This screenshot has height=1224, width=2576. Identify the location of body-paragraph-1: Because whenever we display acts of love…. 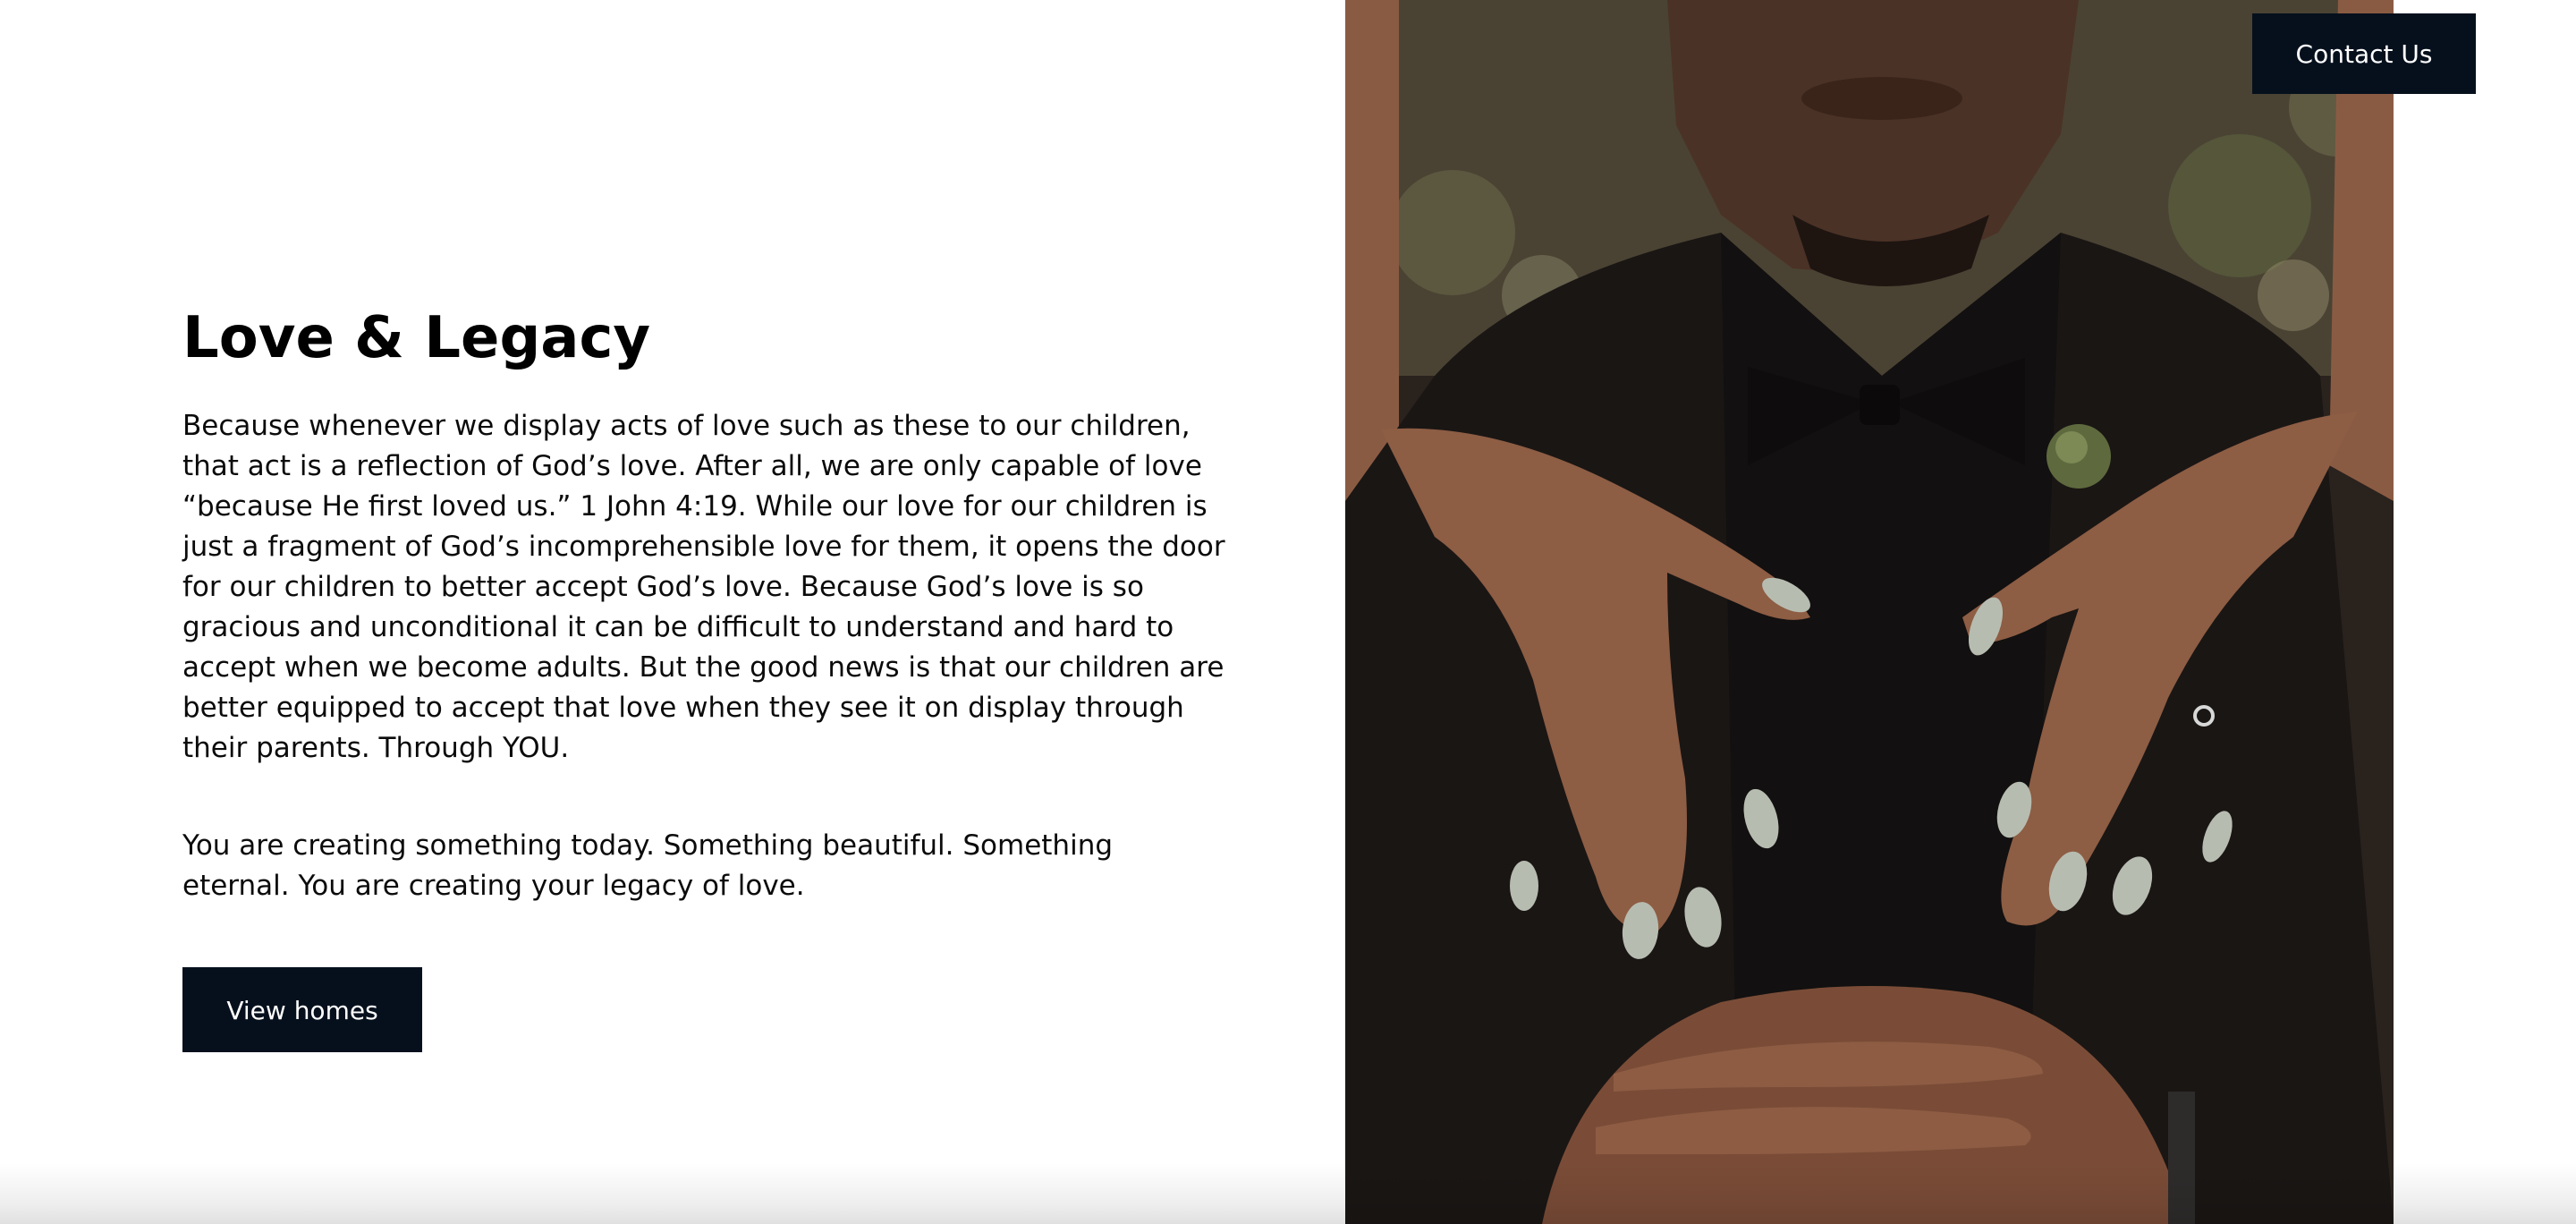
(703, 587).